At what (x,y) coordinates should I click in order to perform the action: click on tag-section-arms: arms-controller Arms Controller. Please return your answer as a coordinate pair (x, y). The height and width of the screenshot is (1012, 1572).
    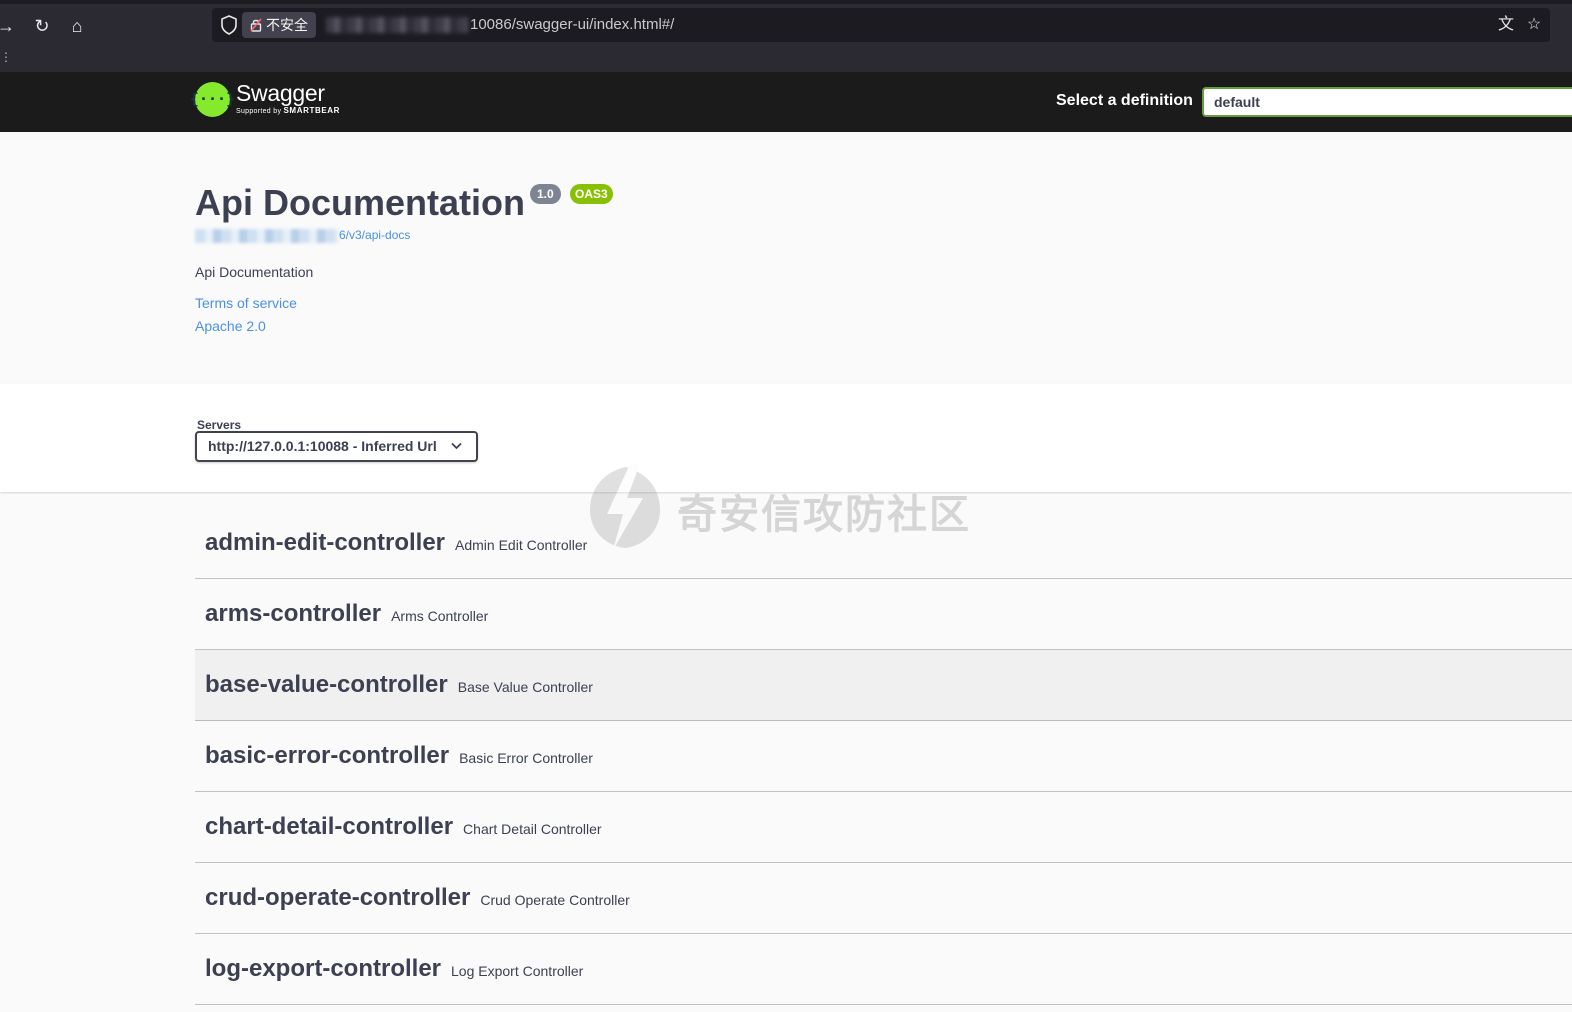
    Looking at the image, I should click on (883, 614).